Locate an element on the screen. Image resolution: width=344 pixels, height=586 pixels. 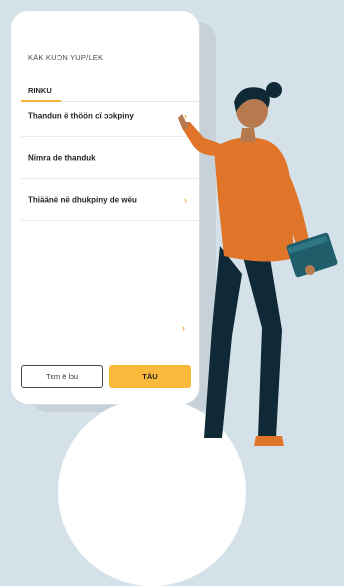
menu-row-label: Thandun ë thöön cï ɔɔkpiny is located at coordinates (81, 115).